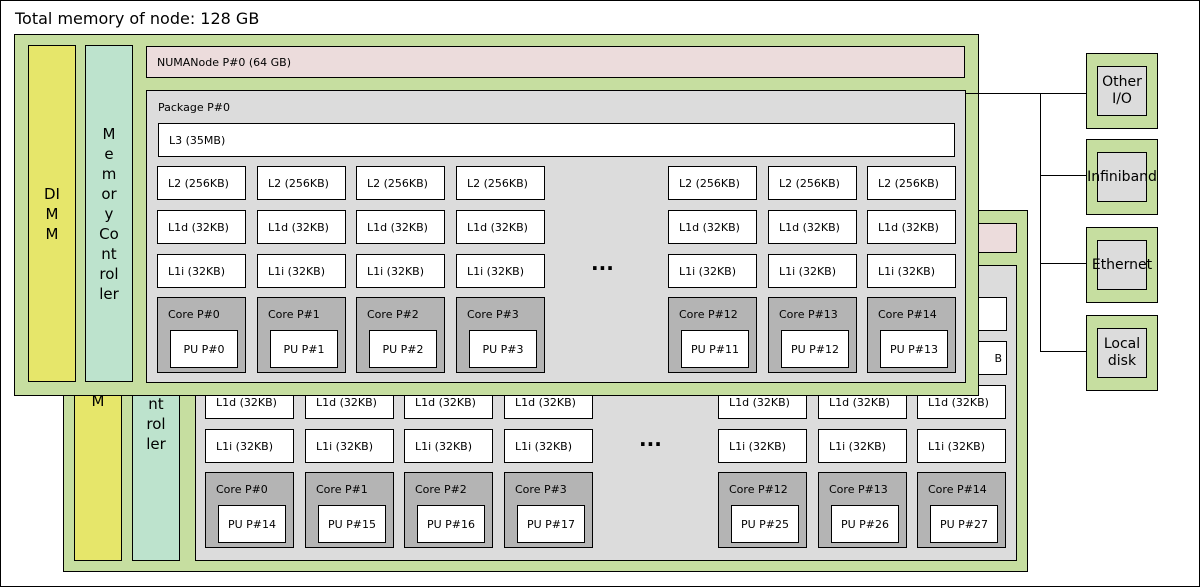 This screenshot has height=587, width=1200. I want to click on core: Core P#0 PU P#0, so click(201, 335).